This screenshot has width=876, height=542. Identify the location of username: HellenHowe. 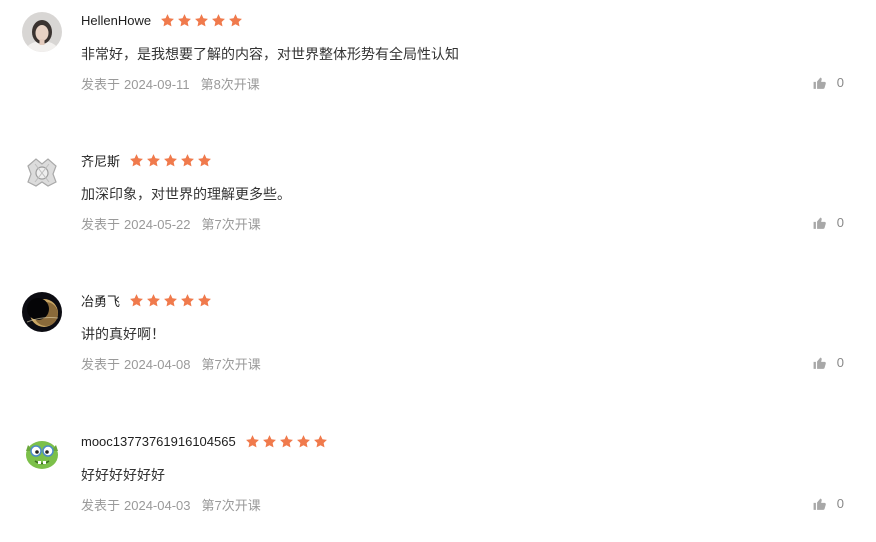
(116, 20).